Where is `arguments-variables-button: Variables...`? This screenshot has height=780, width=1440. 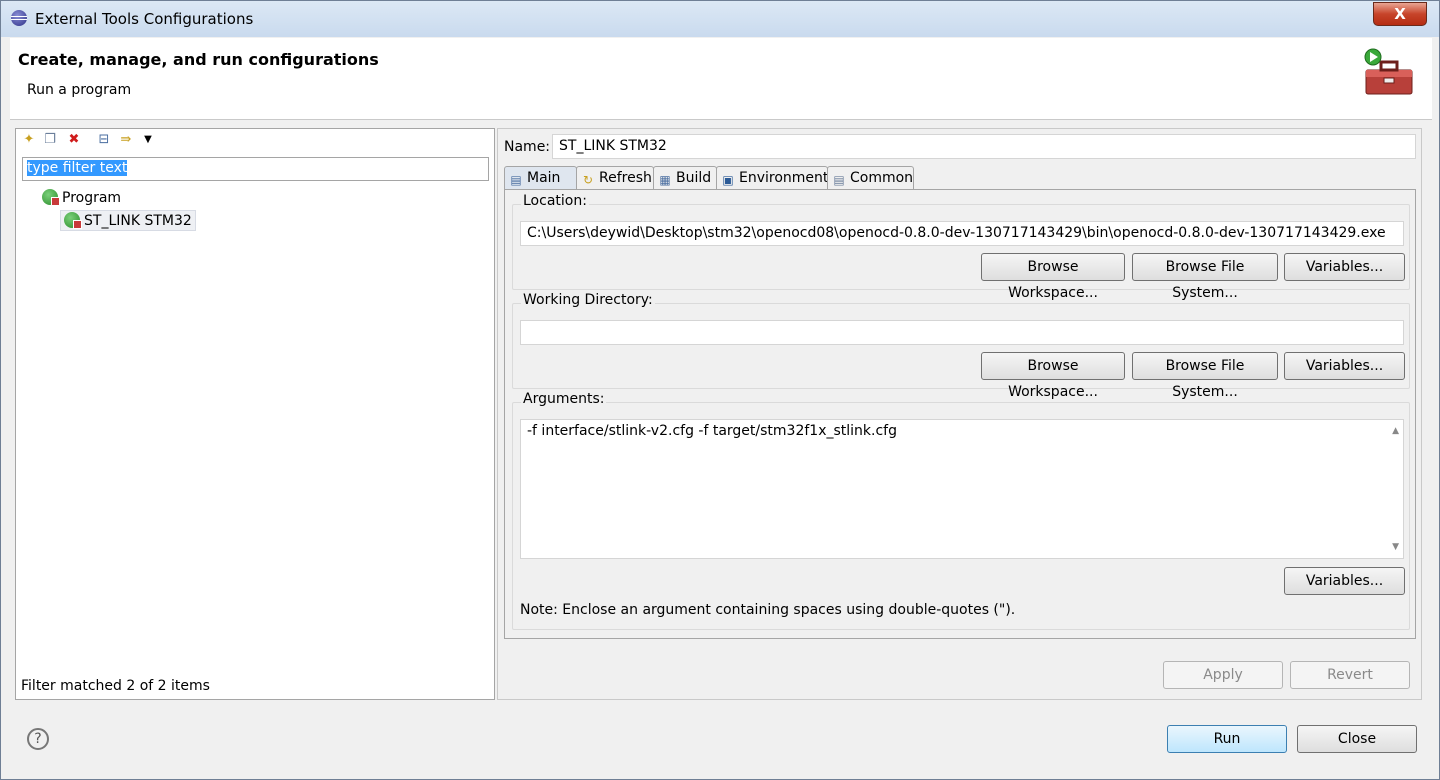 arguments-variables-button: Variables... is located at coordinates (1344, 581).